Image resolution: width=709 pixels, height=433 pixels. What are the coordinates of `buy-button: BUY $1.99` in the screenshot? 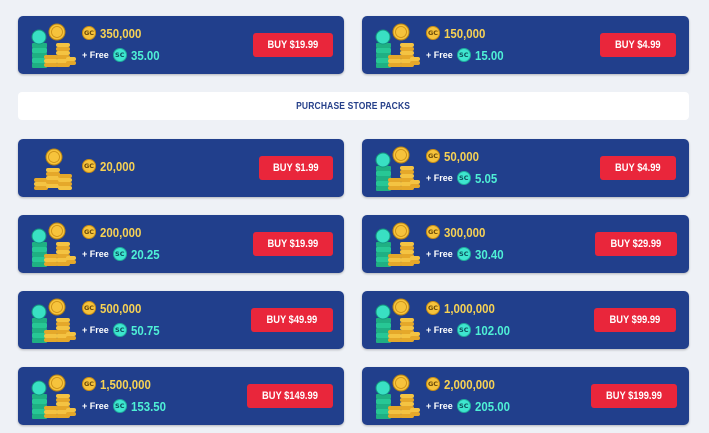 It's located at (296, 168).